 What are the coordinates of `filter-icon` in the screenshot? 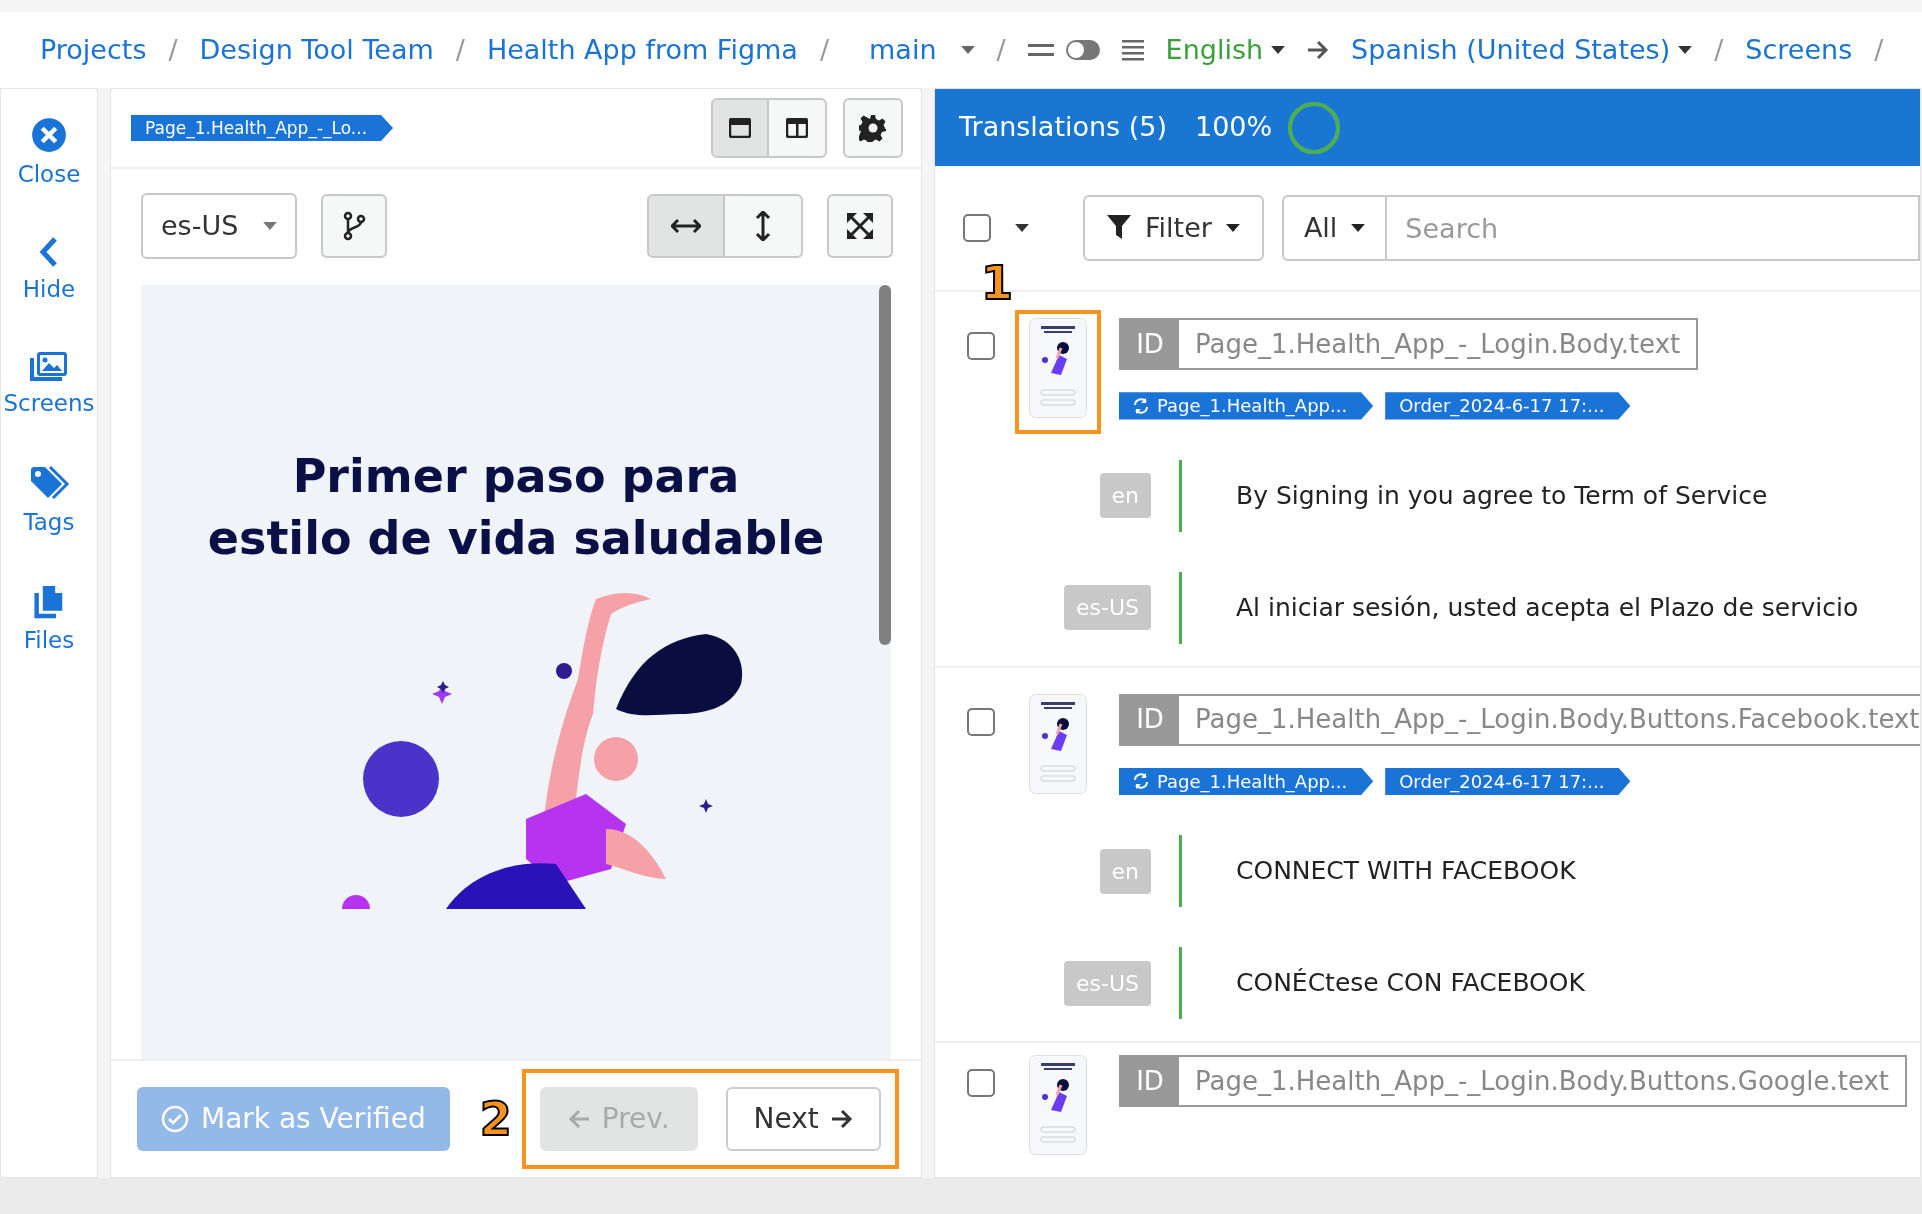 It's located at (1119, 228).